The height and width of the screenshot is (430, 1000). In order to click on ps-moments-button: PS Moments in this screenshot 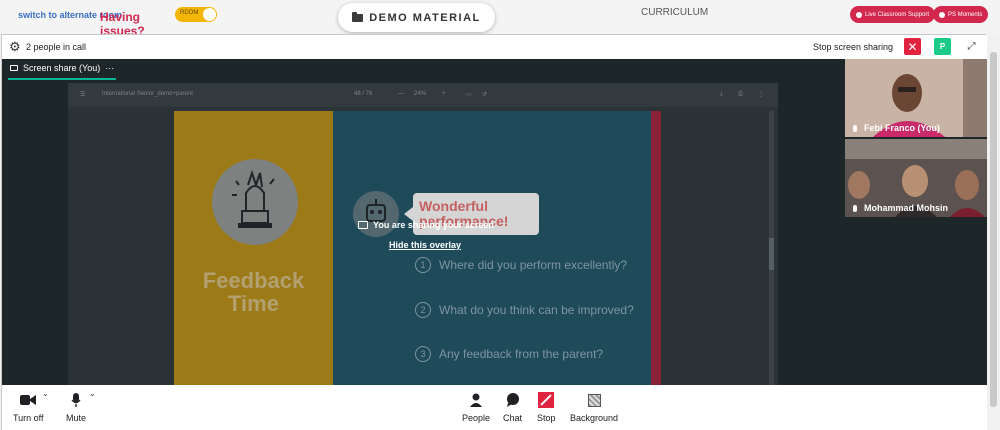, I will do `click(961, 14)`.